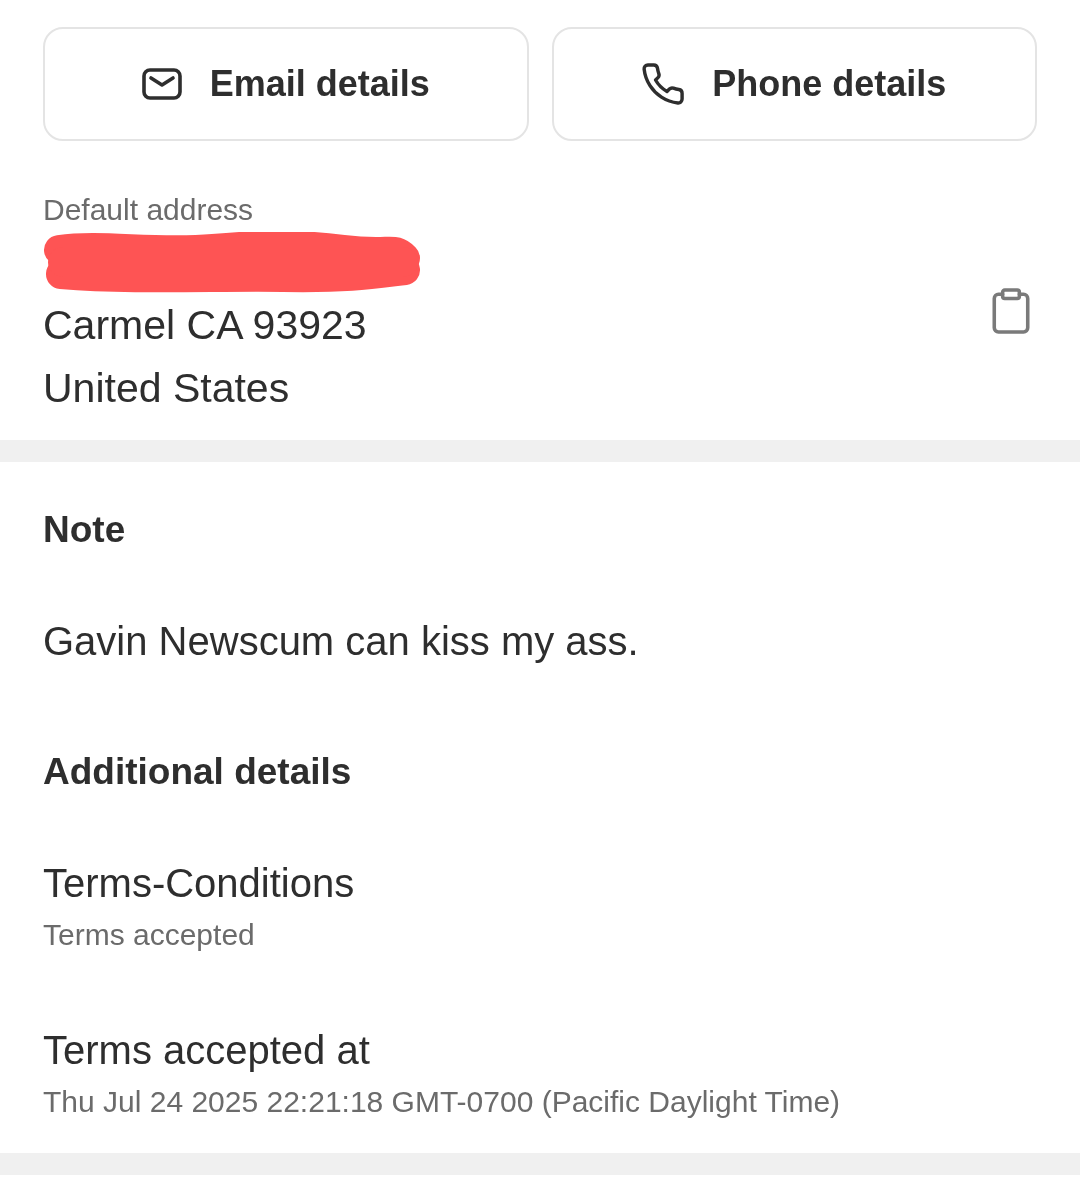 This screenshot has height=1192, width=1080. Describe the element at coordinates (341, 641) in the screenshot. I see `note-text: Gavin Newscum can kiss my ass.` at that location.